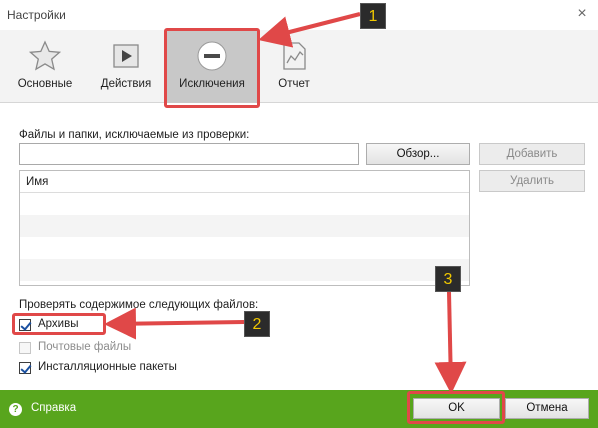 Image resolution: width=598 pixels, height=428 pixels. What do you see at coordinates (257, 324) in the screenshot?
I see `callout-badge-2: 2` at bounding box center [257, 324].